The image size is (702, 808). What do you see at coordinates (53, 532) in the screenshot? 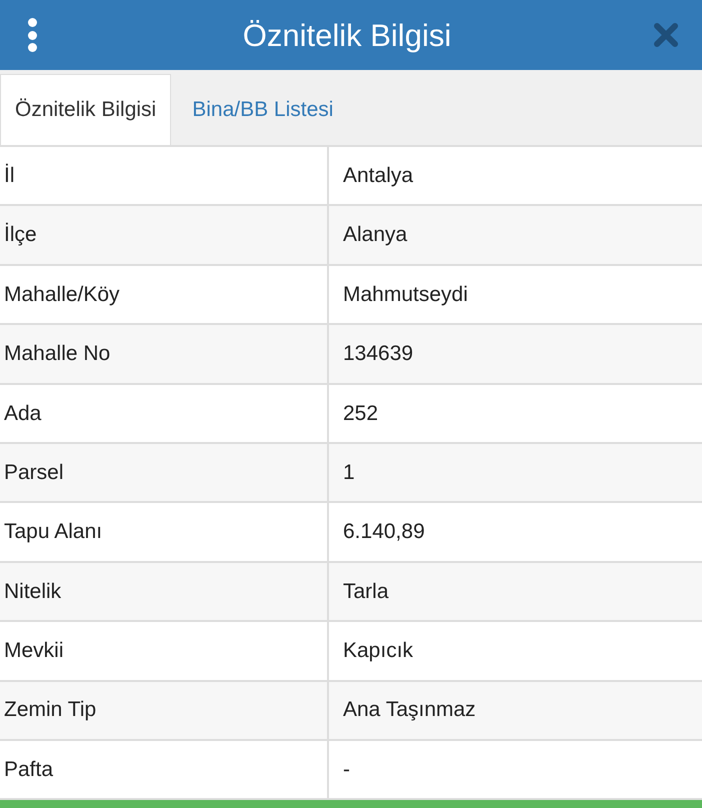
I see `field-label: Tapu Alanı` at bounding box center [53, 532].